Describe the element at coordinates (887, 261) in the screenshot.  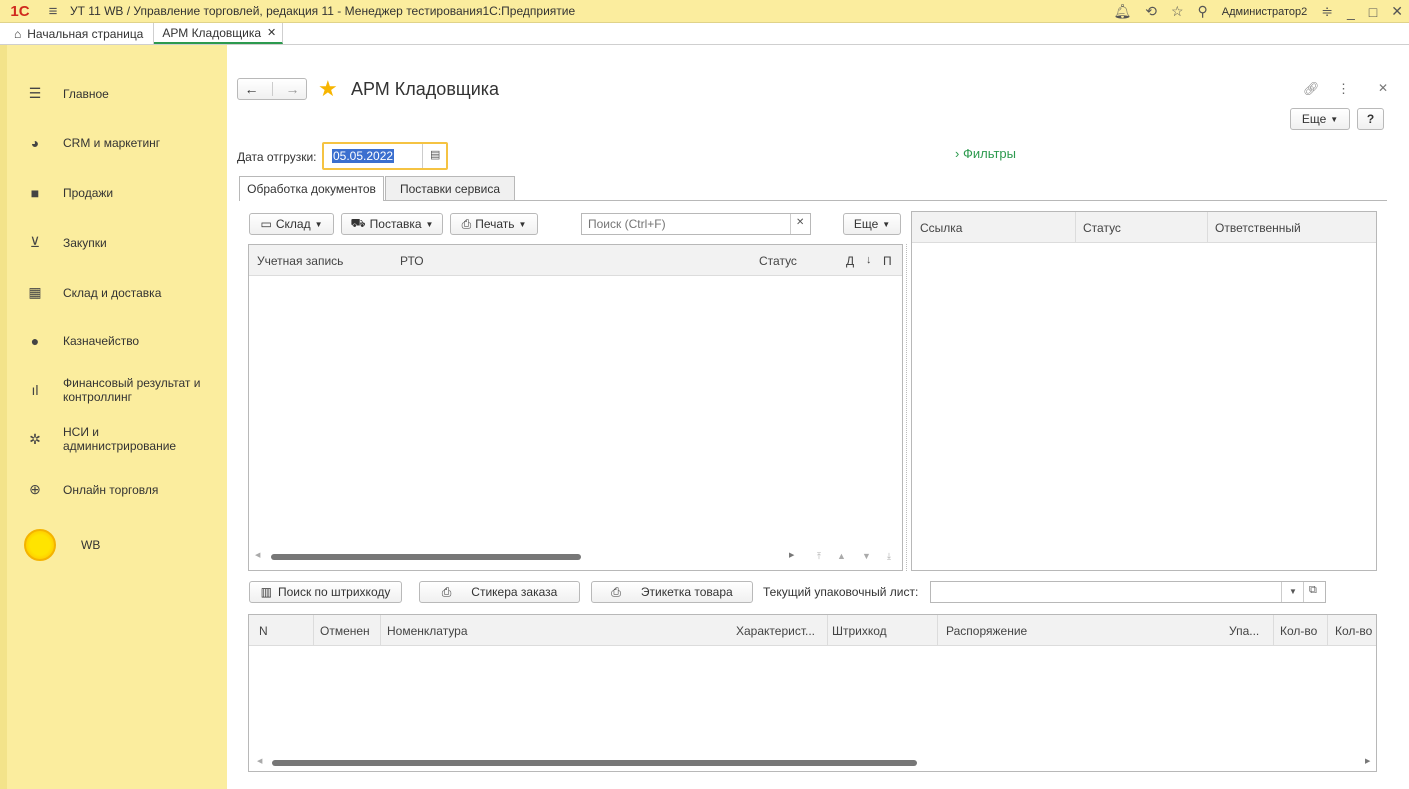
I see `col-p: П` at that location.